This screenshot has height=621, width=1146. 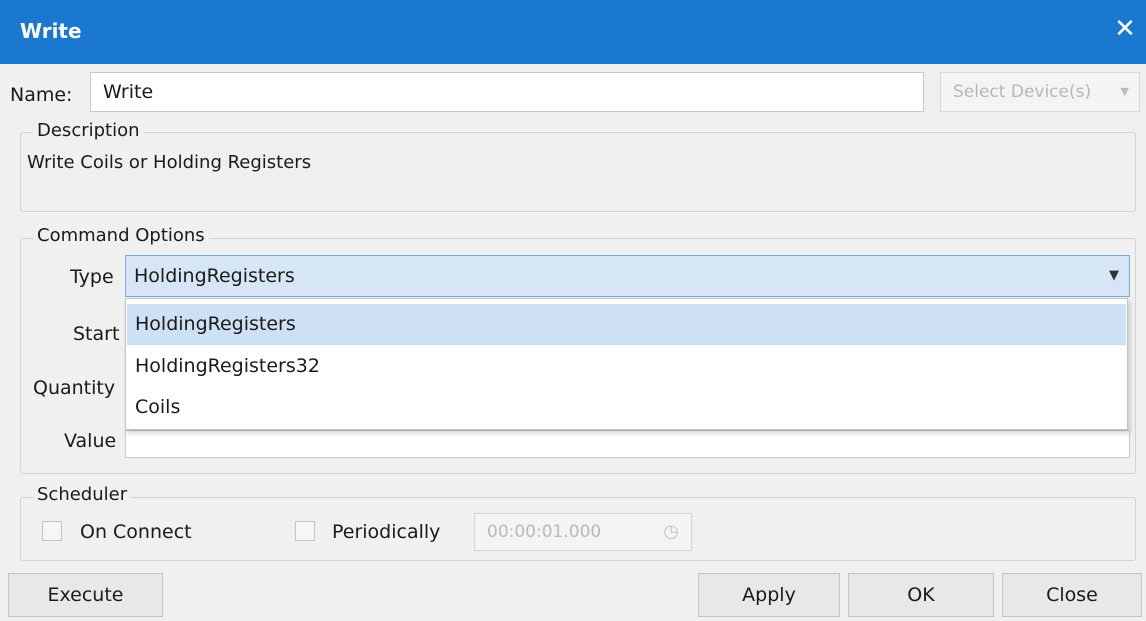 I want to click on command-options-label: Command Options, so click(x=121, y=235).